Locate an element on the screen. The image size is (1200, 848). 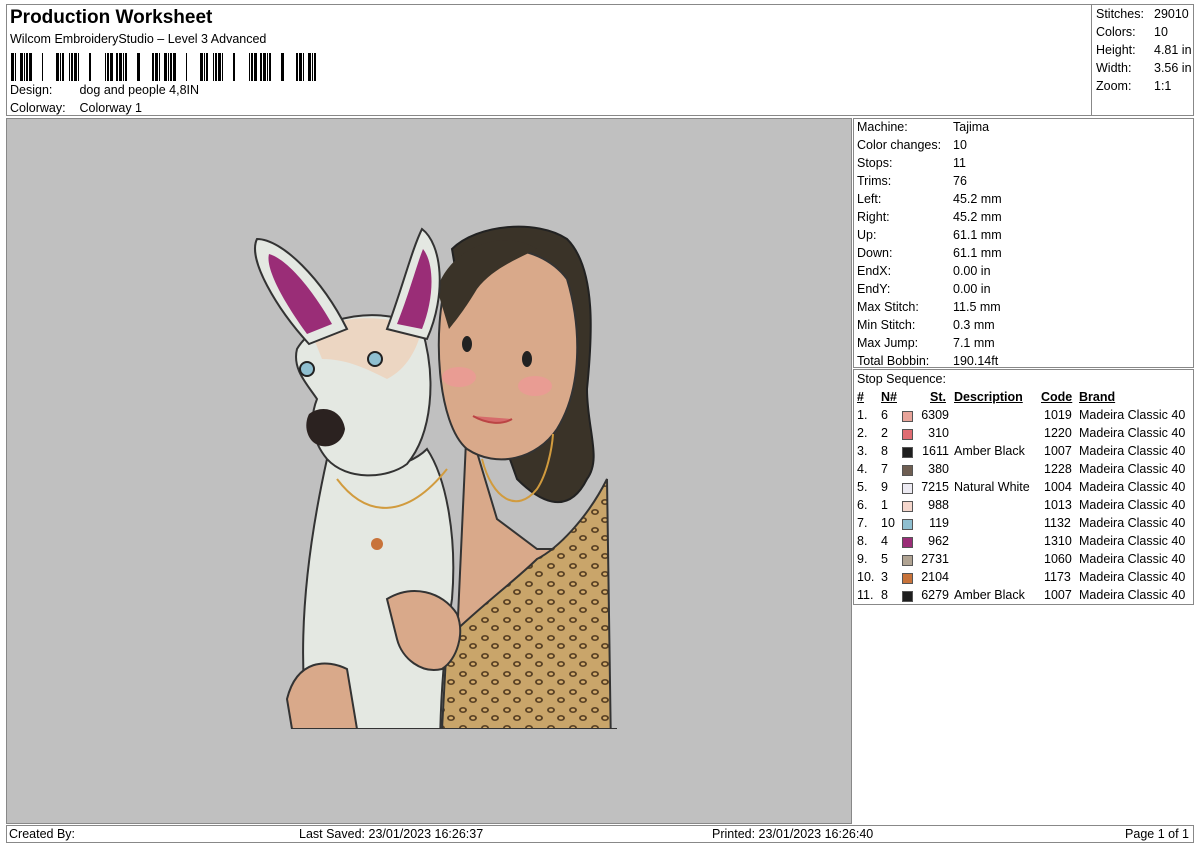
row-description: Natural White is located at coordinates (992, 487).